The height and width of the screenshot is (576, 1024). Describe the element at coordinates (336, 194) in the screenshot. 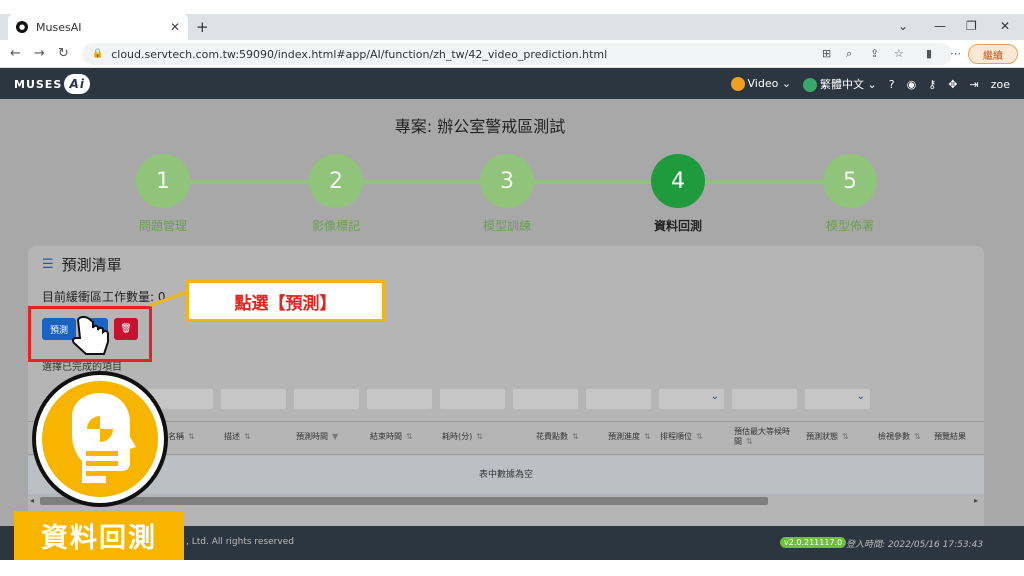

I see `step-2: 2 影像標記` at that location.